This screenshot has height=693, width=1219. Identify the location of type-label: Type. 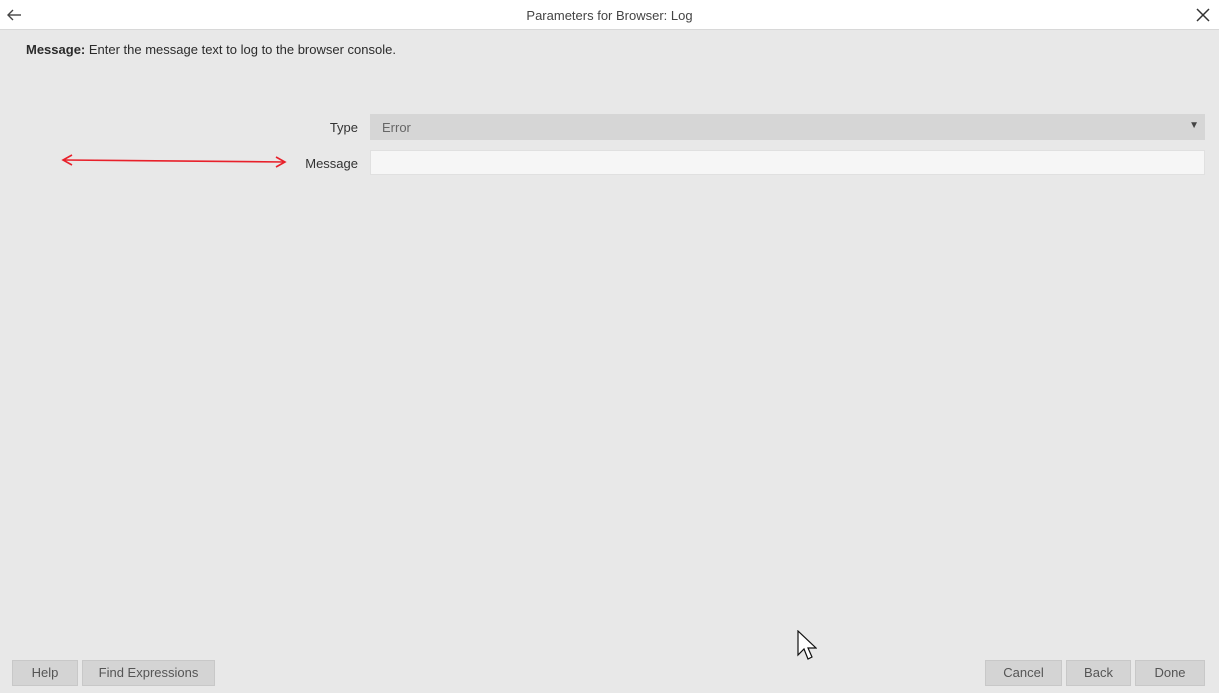
(343, 127).